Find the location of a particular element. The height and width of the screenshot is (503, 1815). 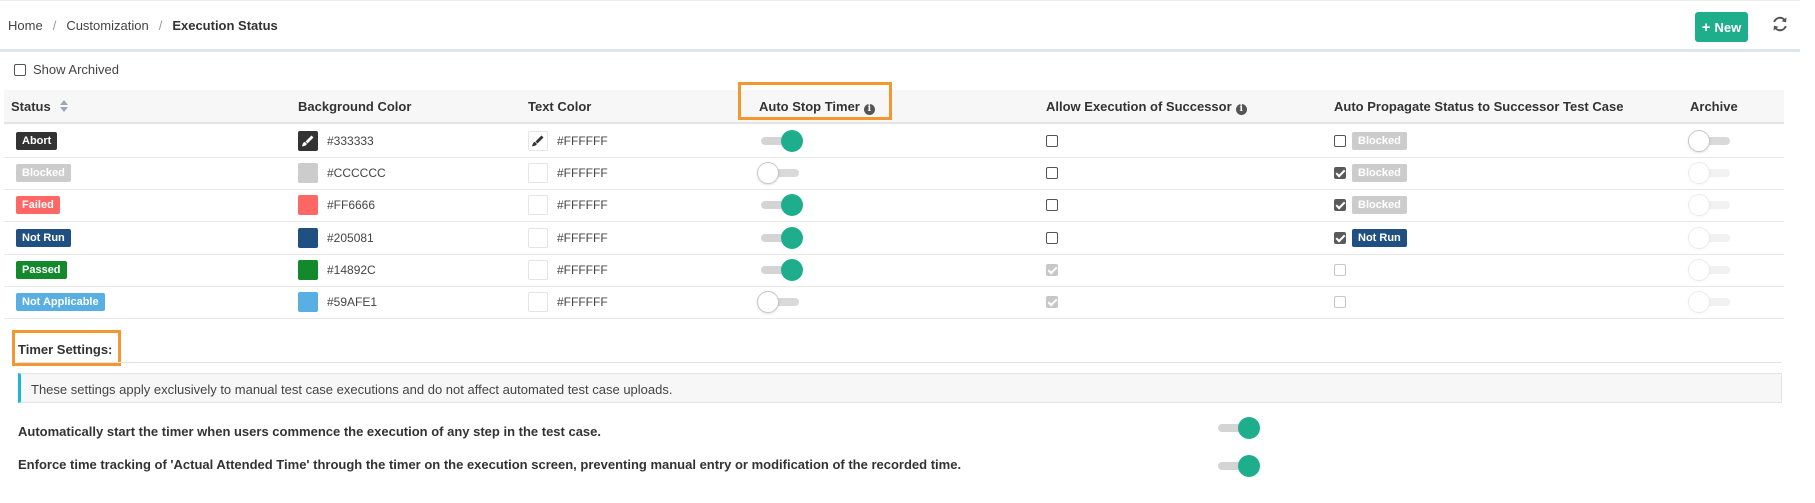

background-color-hex: #FF6666 is located at coordinates (351, 205).